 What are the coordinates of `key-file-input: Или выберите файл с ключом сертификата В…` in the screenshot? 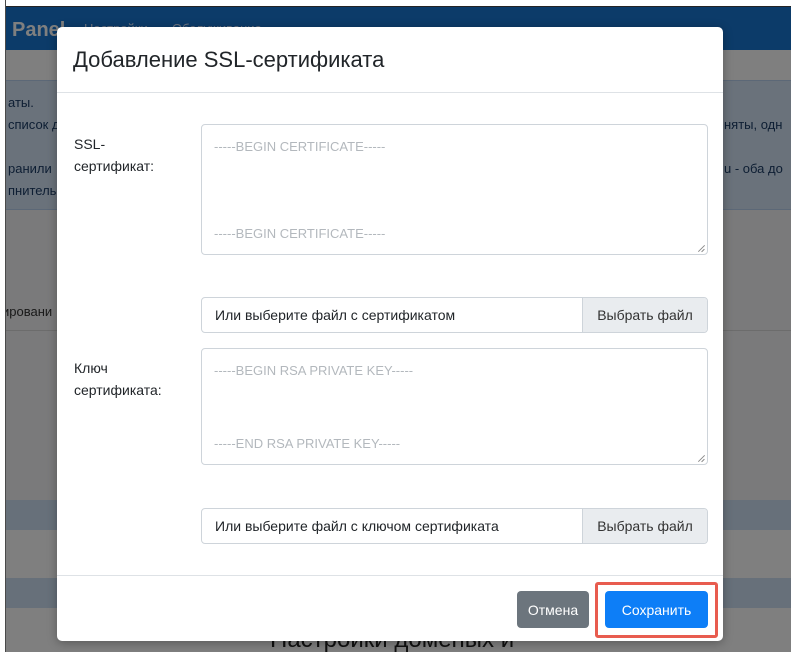 It's located at (454, 526).